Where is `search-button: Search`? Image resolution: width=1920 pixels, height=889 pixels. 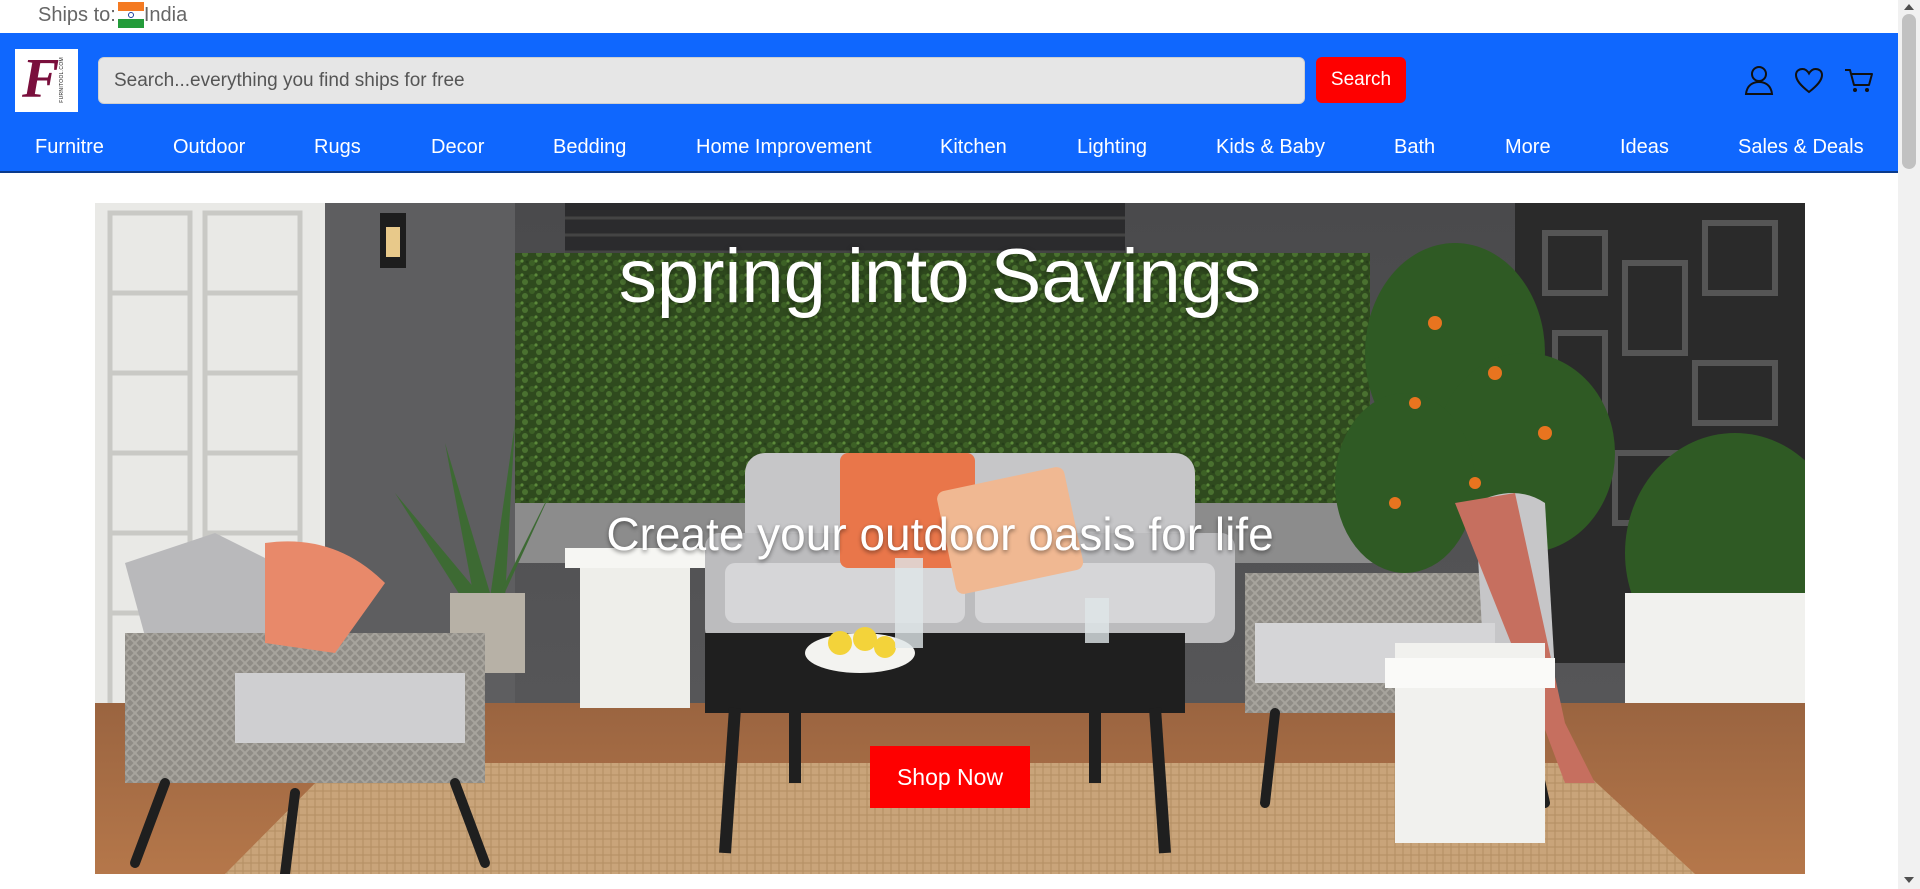 search-button: Search is located at coordinates (1361, 80).